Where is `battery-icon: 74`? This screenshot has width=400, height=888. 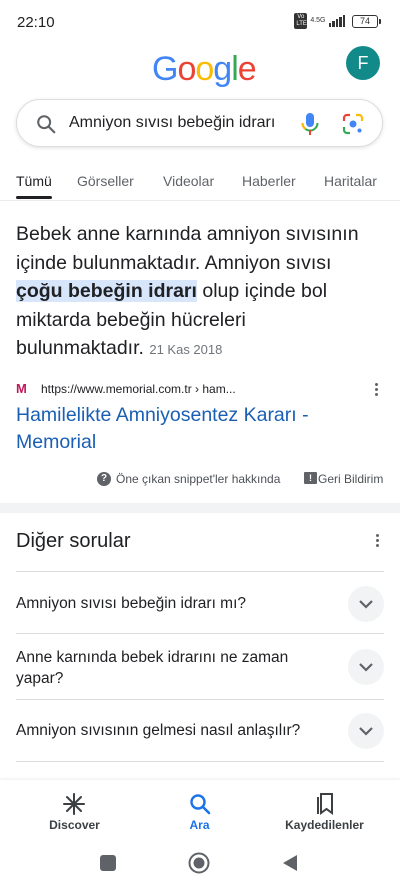 battery-icon: 74 is located at coordinates (366, 21).